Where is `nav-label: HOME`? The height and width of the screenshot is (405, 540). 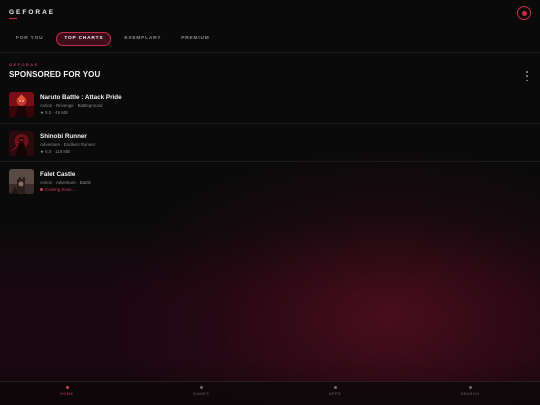 nav-label: HOME is located at coordinates (67, 394).